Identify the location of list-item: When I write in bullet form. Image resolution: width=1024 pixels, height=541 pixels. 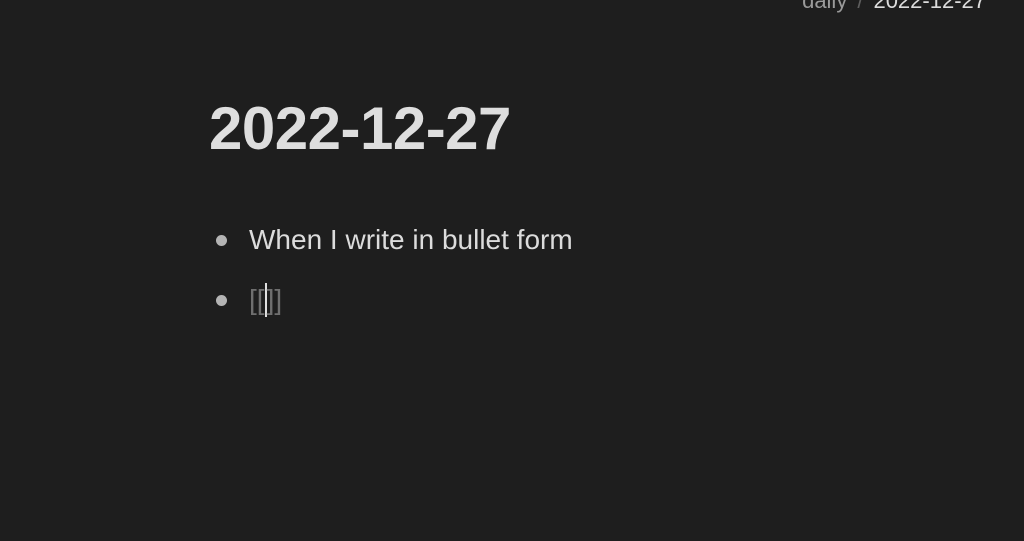
(394, 240).